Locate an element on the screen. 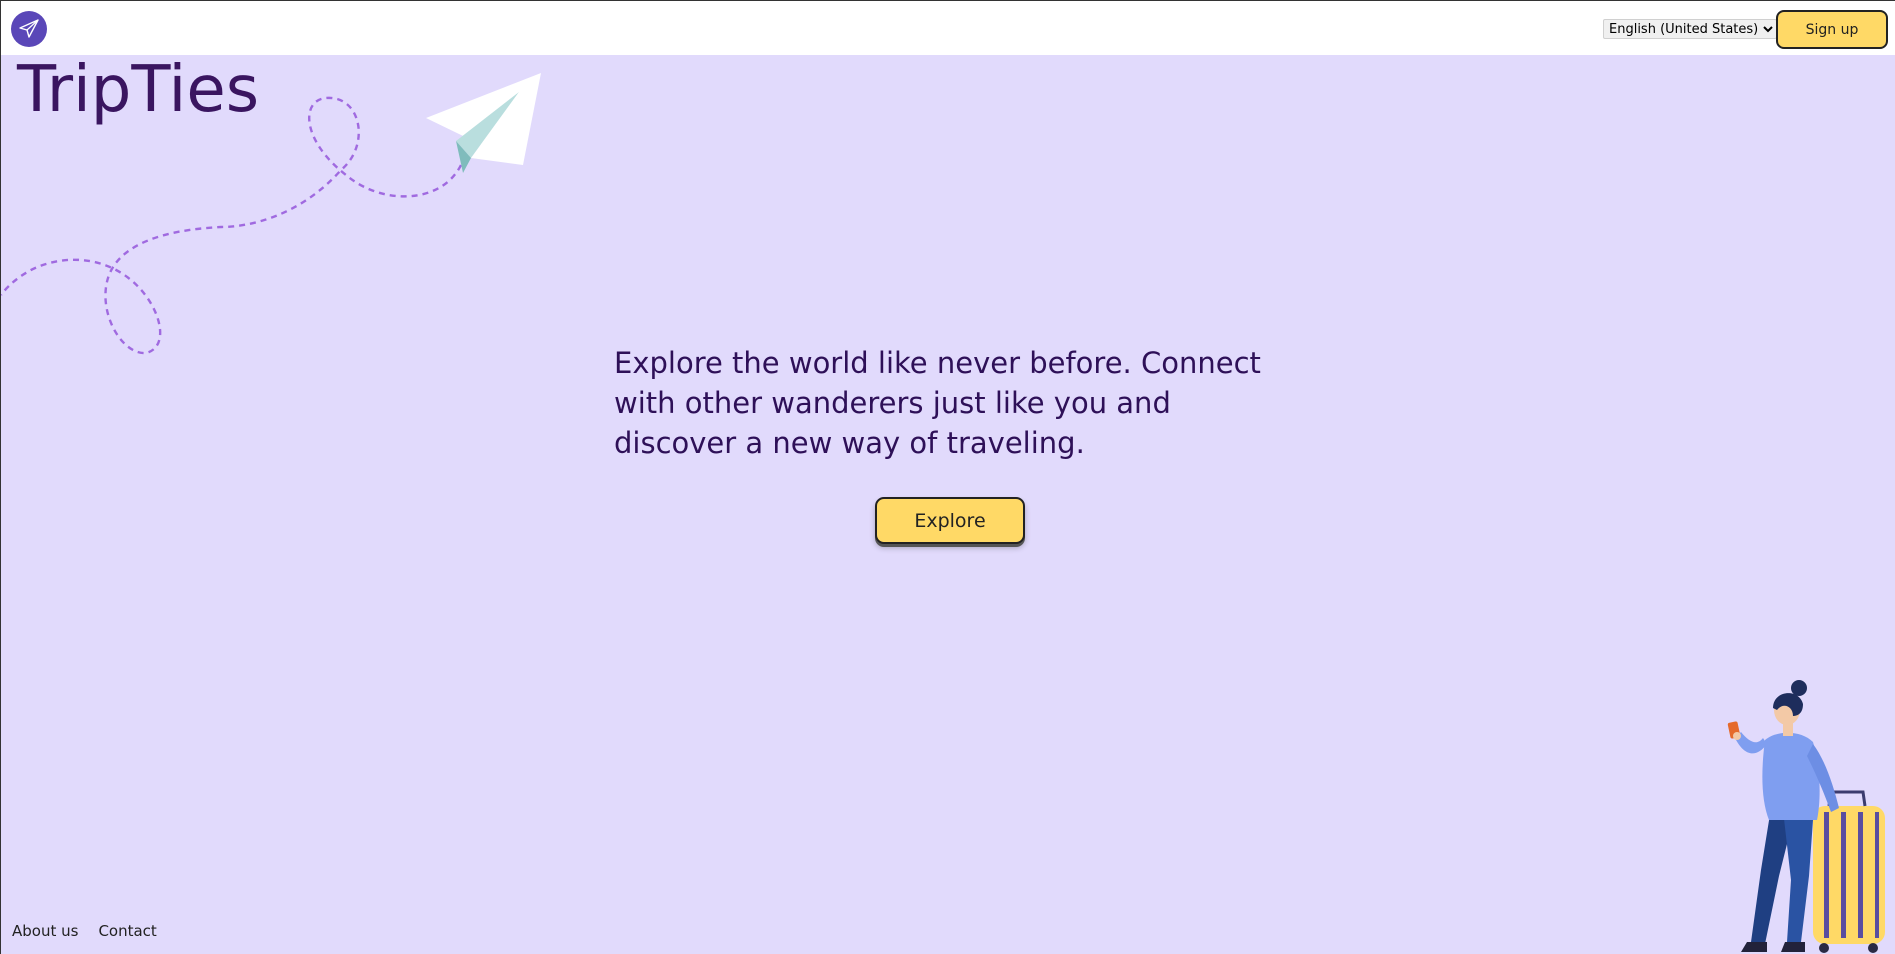  paper-plane-shape is located at coordinates (483, 123).